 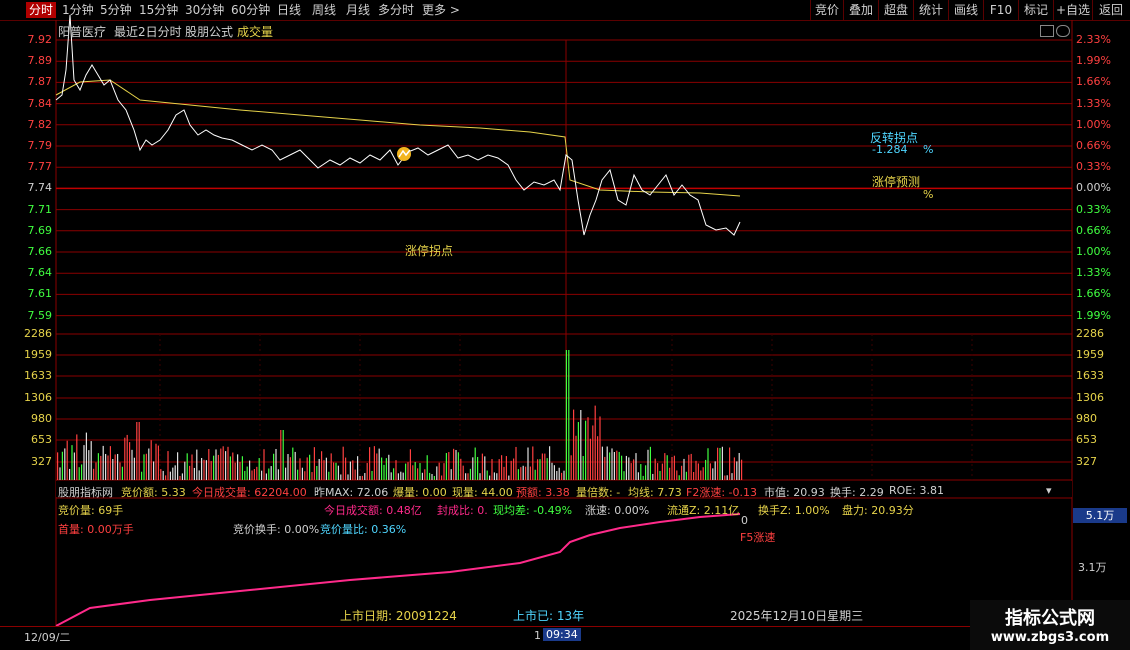 I want to click on expected-amount: 预额: 3.38, so click(x=543, y=492).